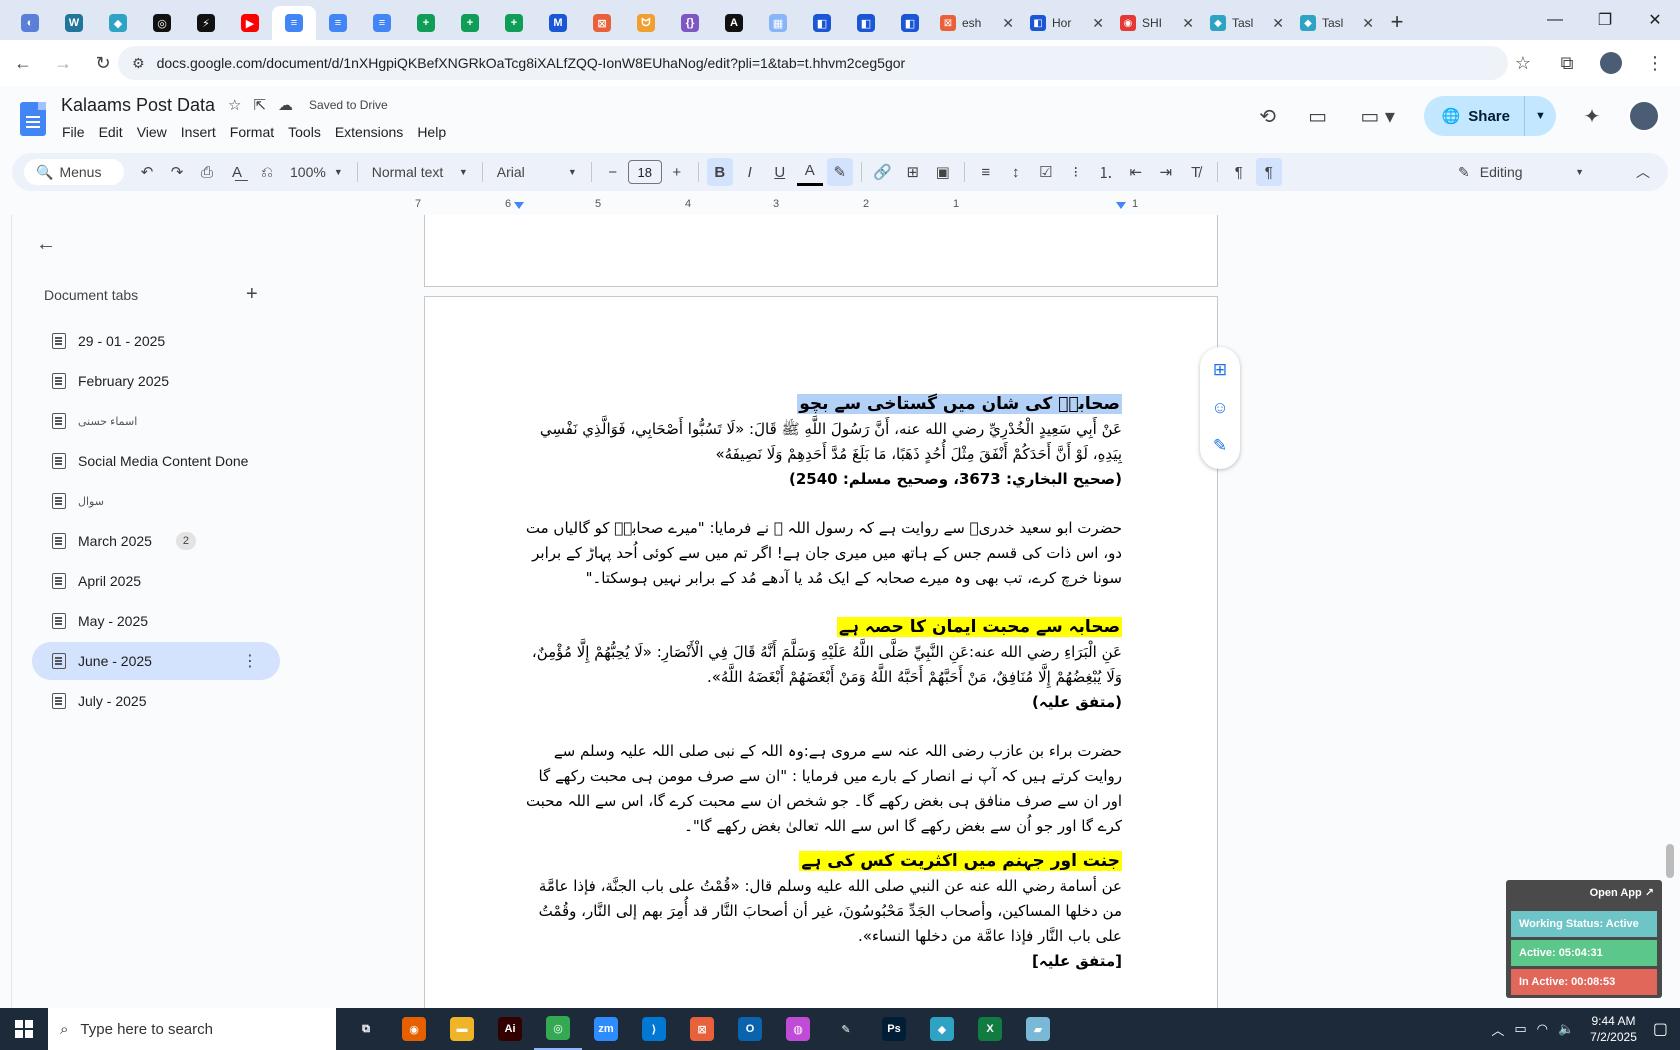 Image resolution: width=1680 pixels, height=1050 pixels. What do you see at coordinates (1521, 172) in the screenshot?
I see `editing-mode-select: ✎ Editing ▼` at bounding box center [1521, 172].